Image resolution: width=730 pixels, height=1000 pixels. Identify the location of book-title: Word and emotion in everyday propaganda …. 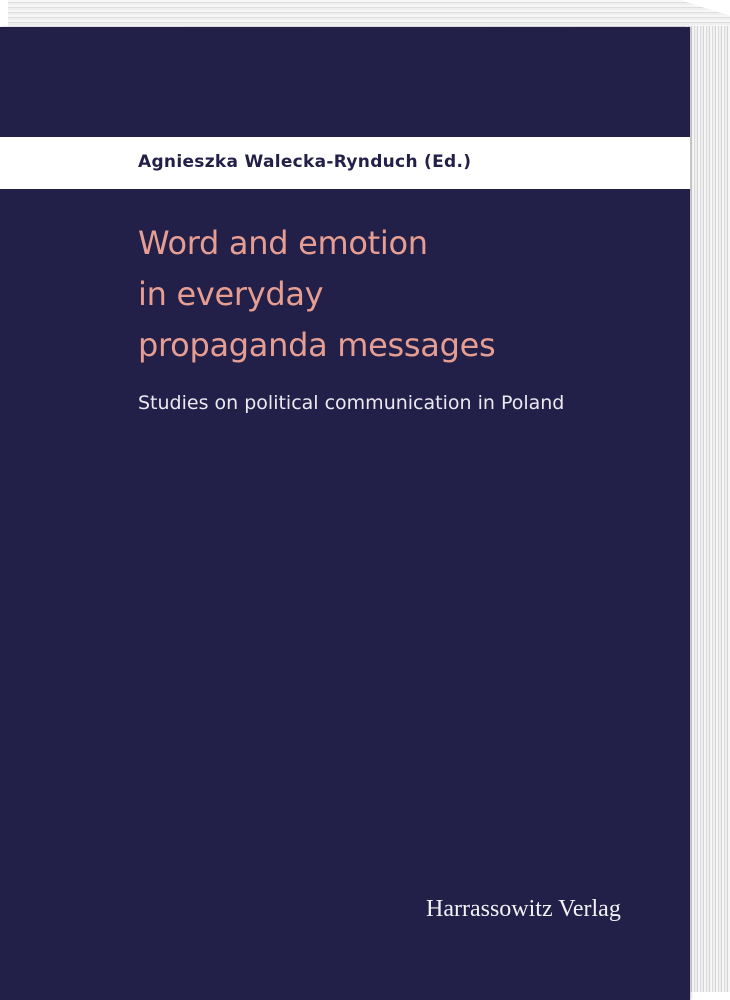
(317, 294).